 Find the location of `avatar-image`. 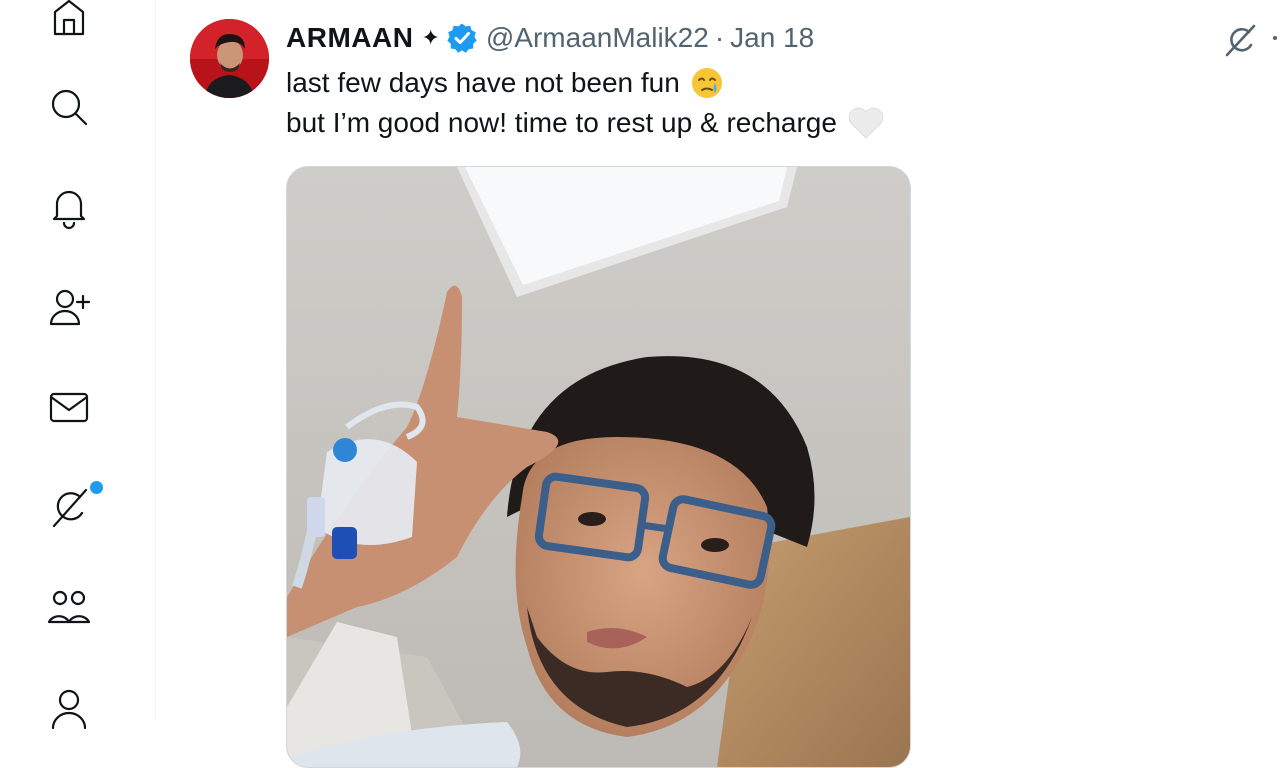

avatar-image is located at coordinates (229, 58).